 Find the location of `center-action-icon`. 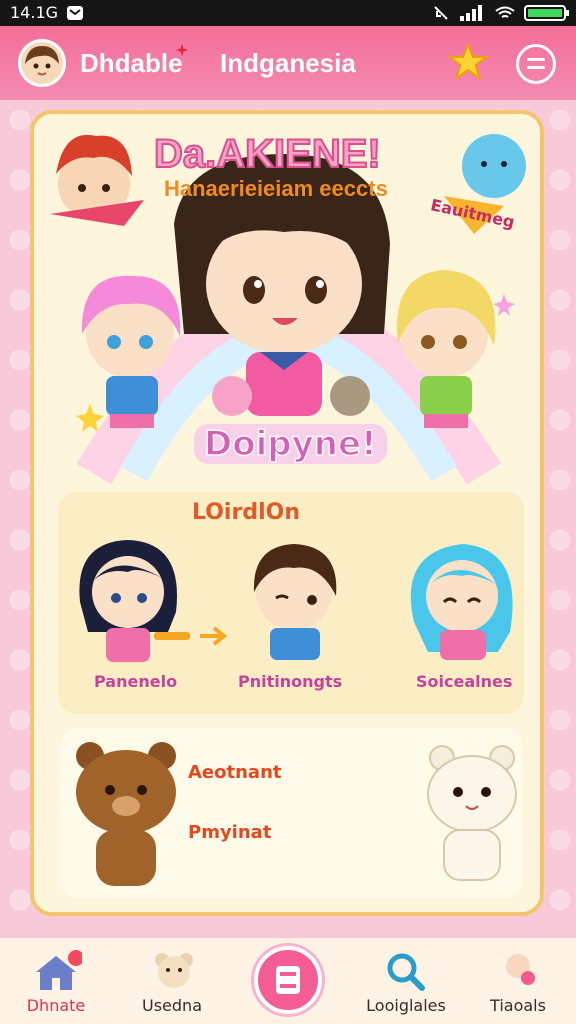

center-action-icon is located at coordinates (288, 980).